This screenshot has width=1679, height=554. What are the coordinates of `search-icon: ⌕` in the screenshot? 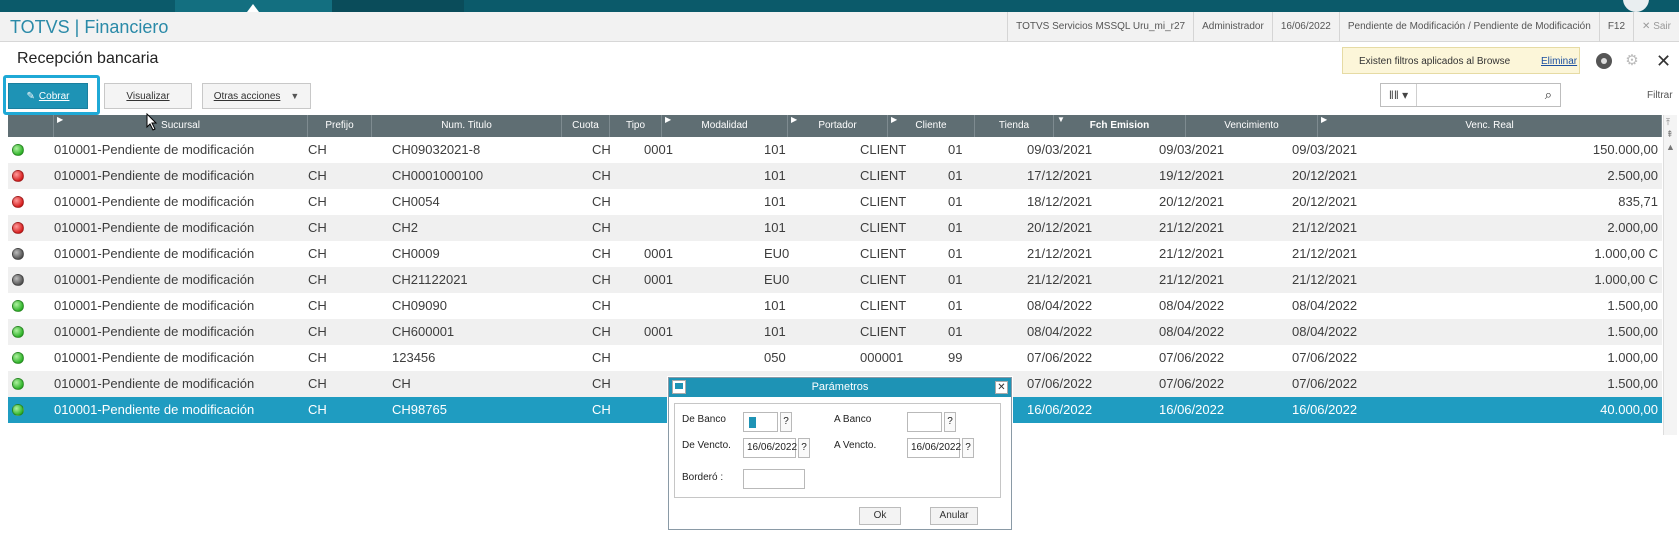 It's located at (1548, 95).